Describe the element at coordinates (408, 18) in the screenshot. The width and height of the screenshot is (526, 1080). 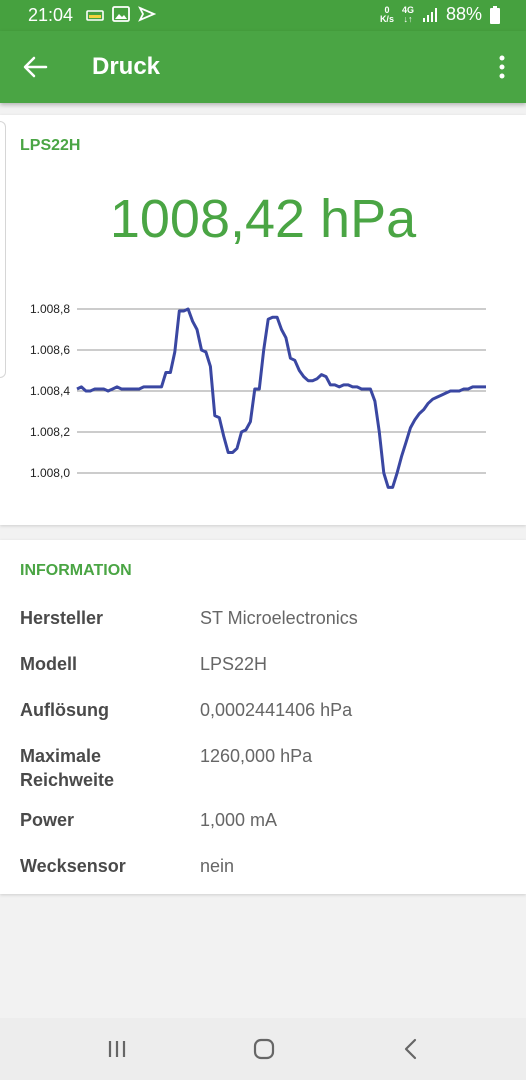
I see `data-arrows-icon: ↓↑` at that location.